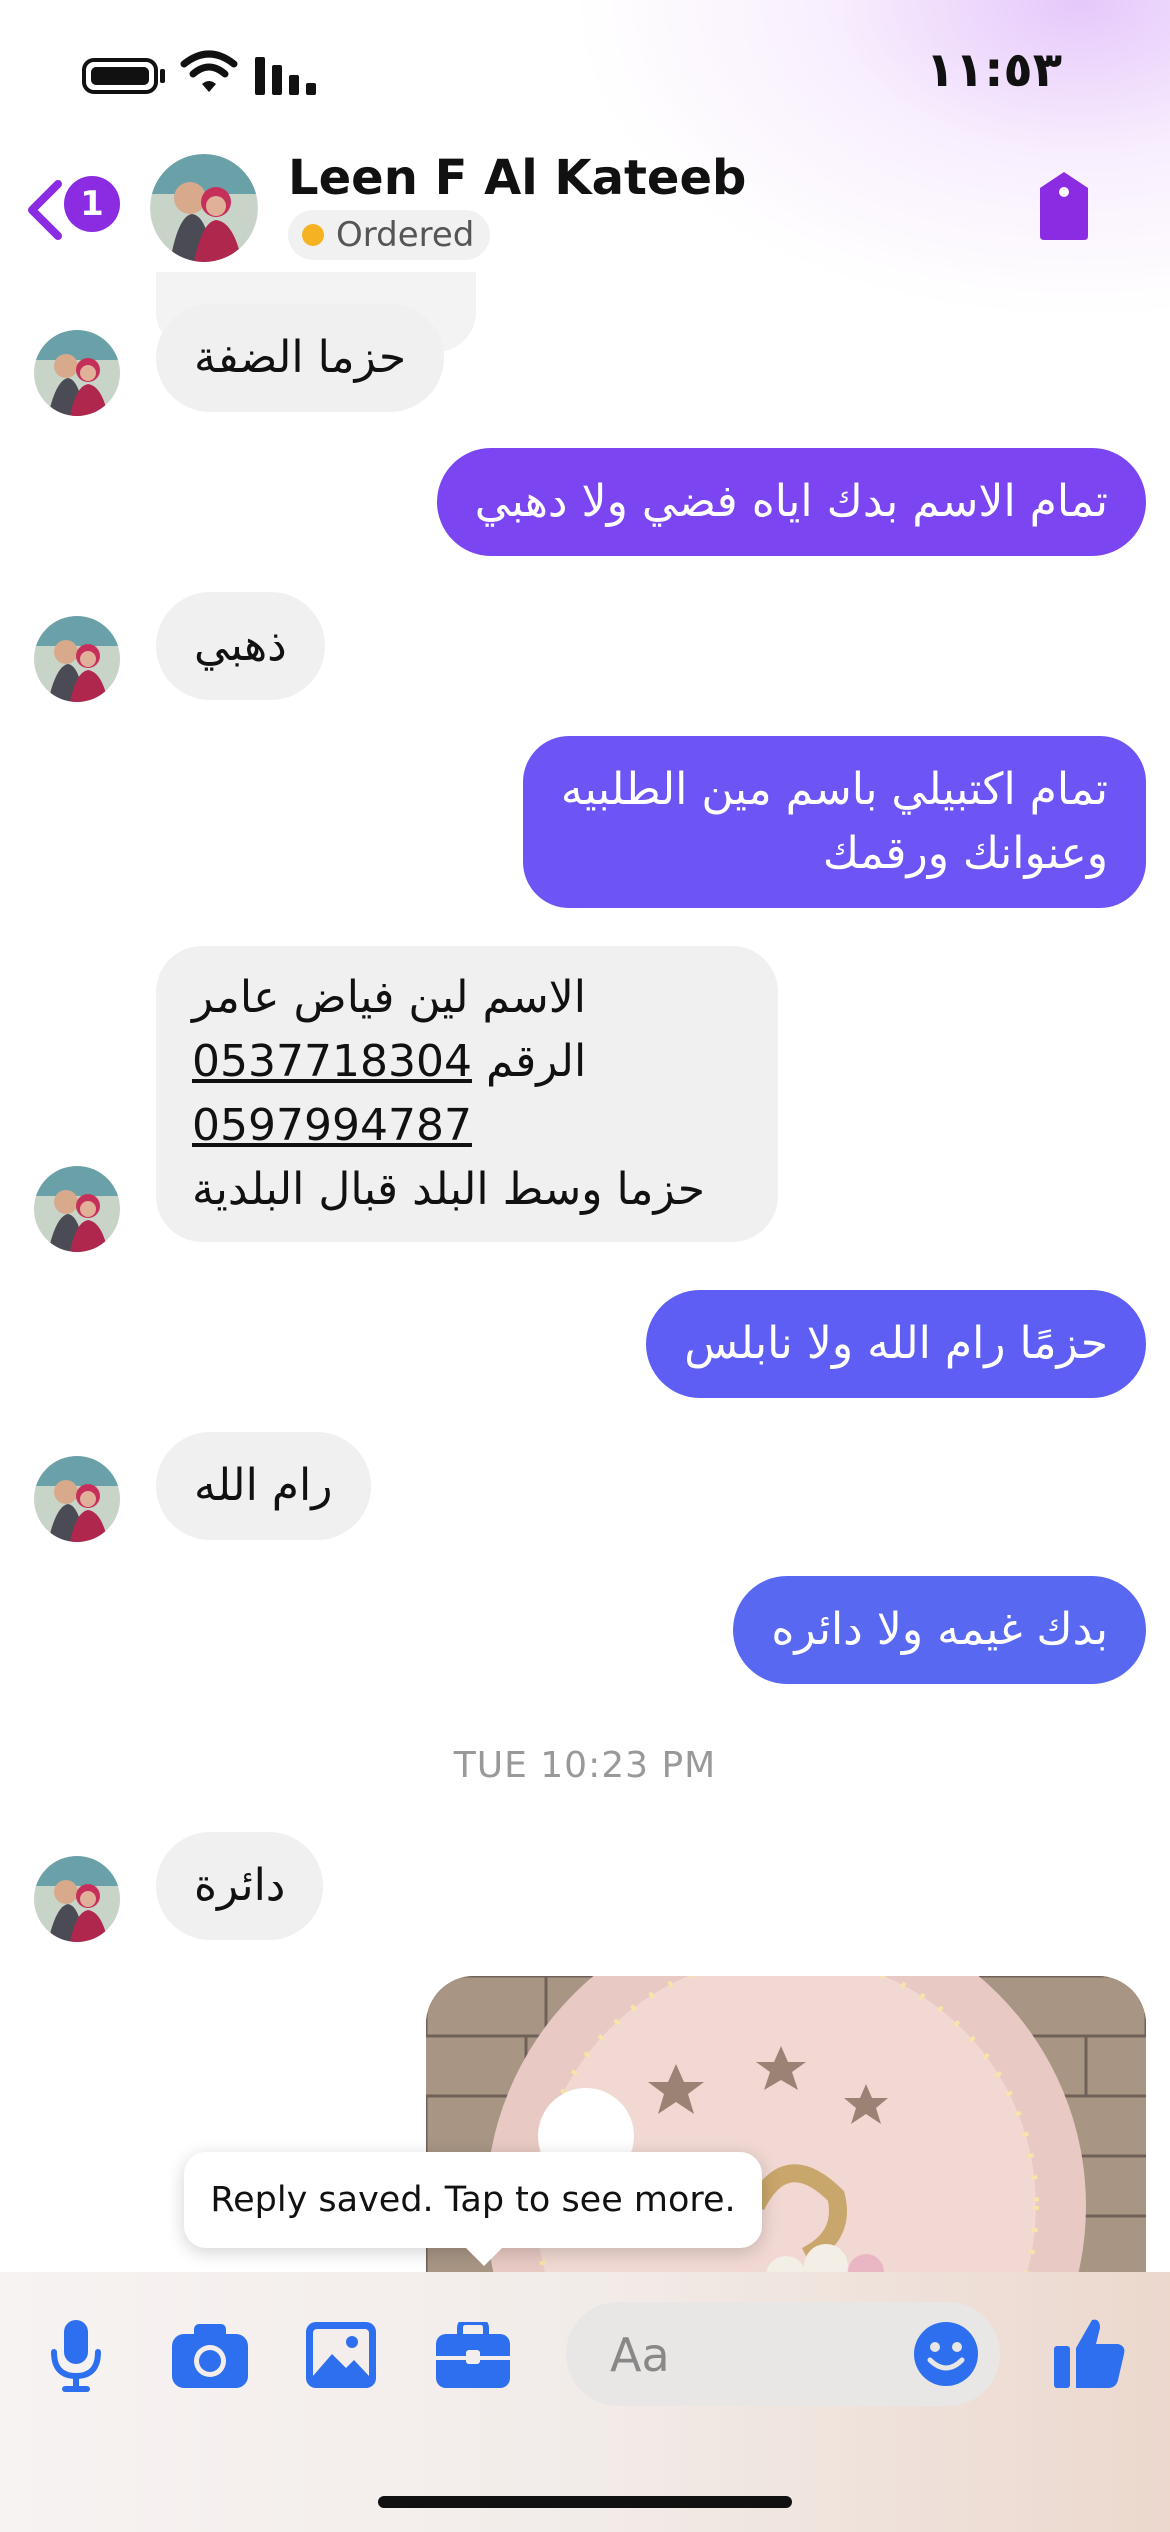  What do you see at coordinates (92, 204) in the screenshot?
I see `unread-badge: 1` at bounding box center [92, 204].